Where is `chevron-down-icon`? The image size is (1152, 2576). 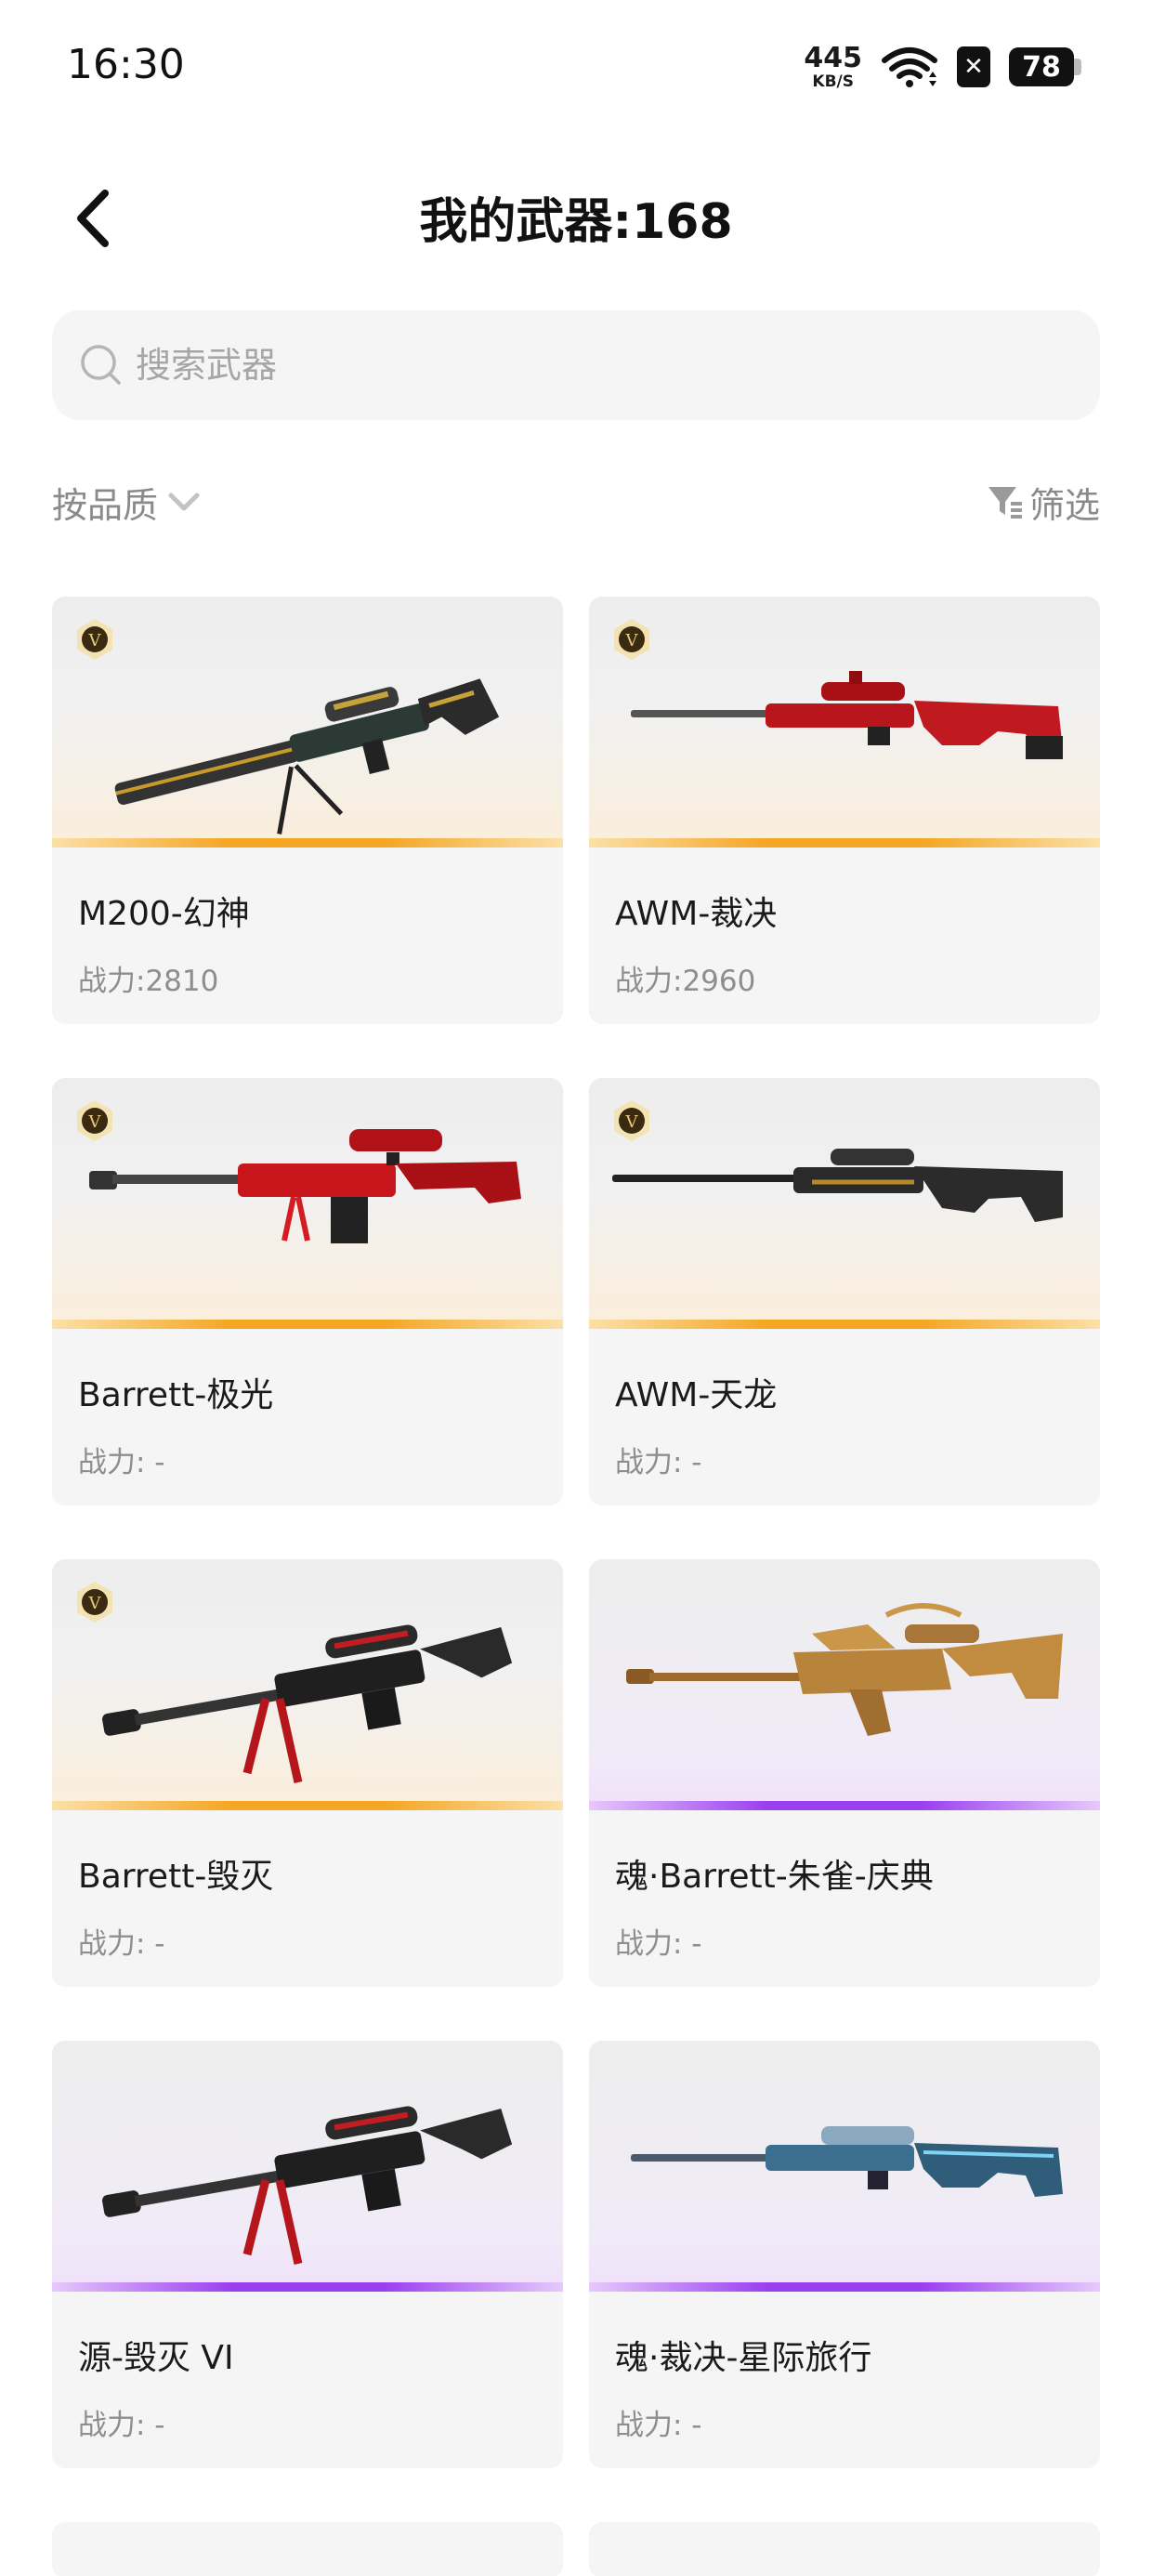 chevron-down-icon is located at coordinates (184, 502).